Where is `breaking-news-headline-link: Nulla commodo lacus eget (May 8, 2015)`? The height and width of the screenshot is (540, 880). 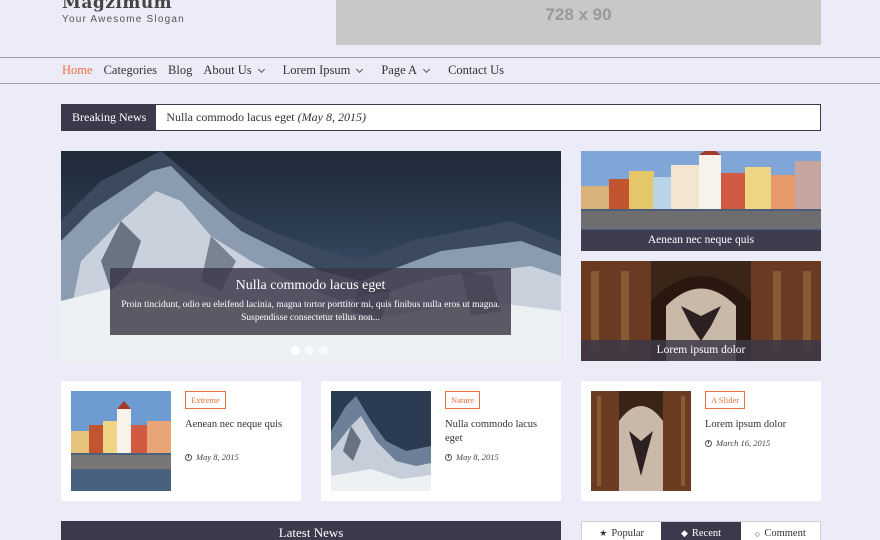
breaking-news-headline-link: Nulla commodo lacus eget (May 8, 2015) is located at coordinates (261, 117).